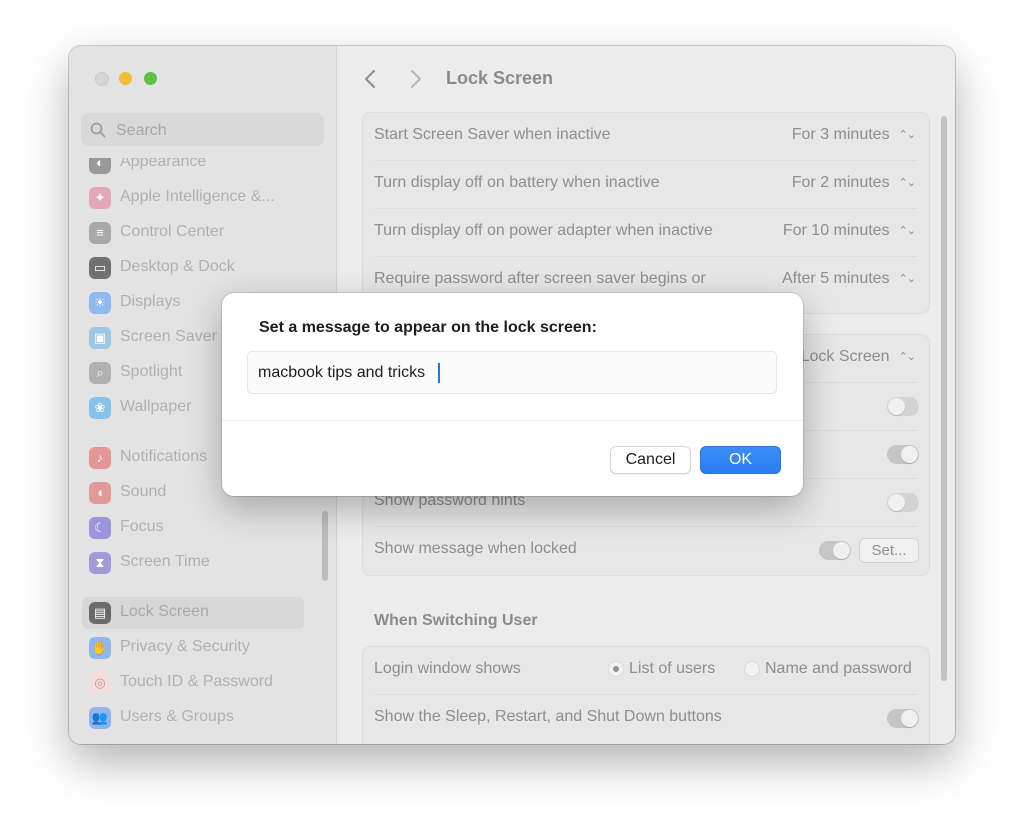  What do you see at coordinates (500, 78) in the screenshot?
I see `page-title: Lock Screen` at bounding box center [500, 78].